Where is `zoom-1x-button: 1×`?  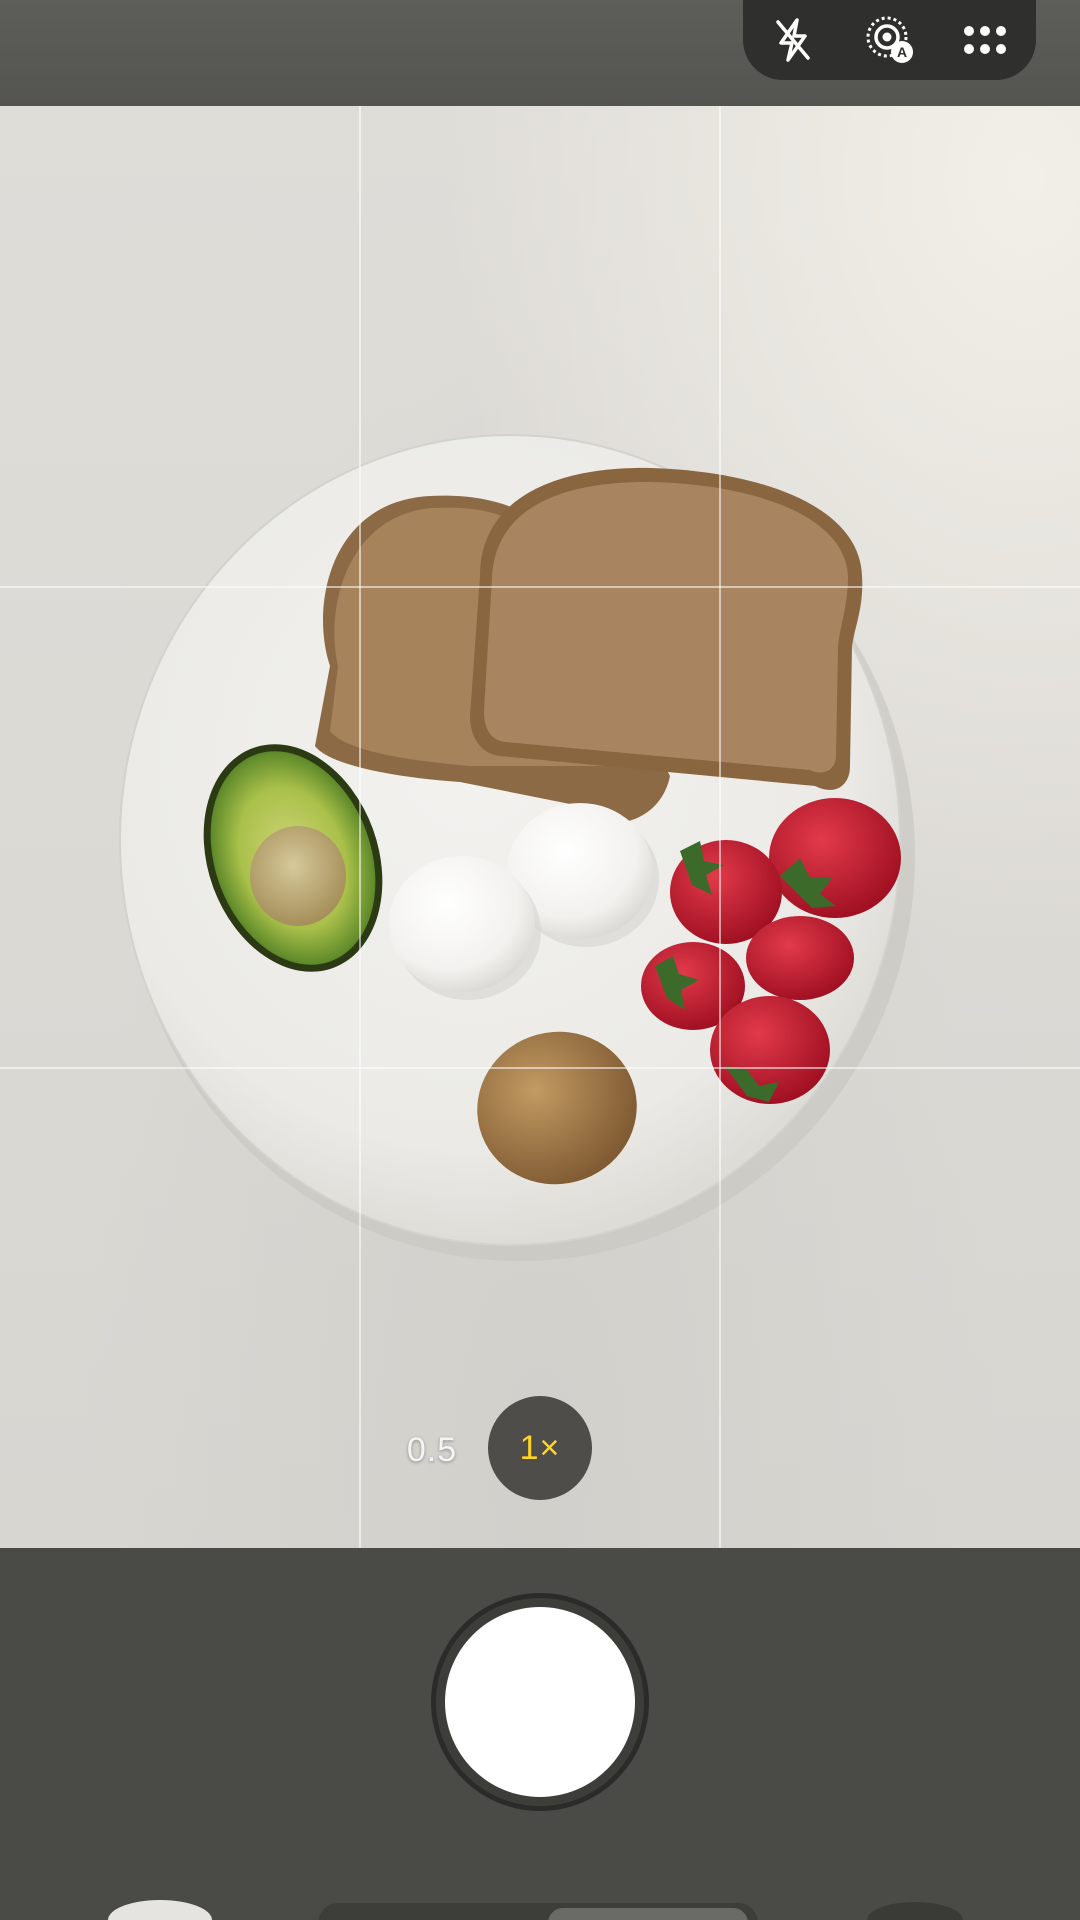
zoom-1x-button: 1× is located at coordinates (540, 1448).